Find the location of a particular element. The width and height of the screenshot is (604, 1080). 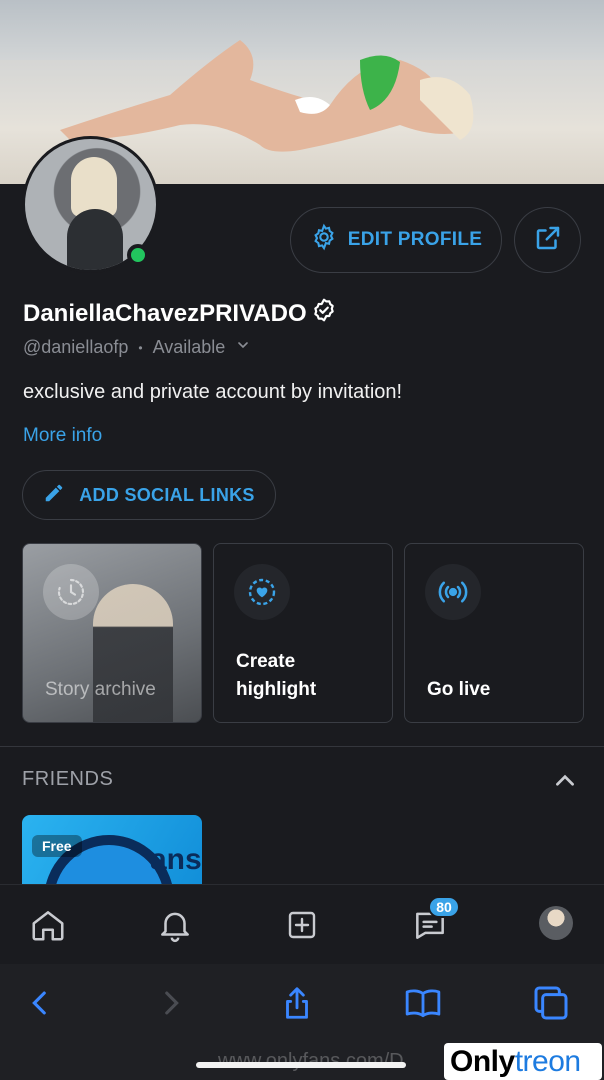

create-highlight-label: Create highlight is located at coordinates (276, 675).